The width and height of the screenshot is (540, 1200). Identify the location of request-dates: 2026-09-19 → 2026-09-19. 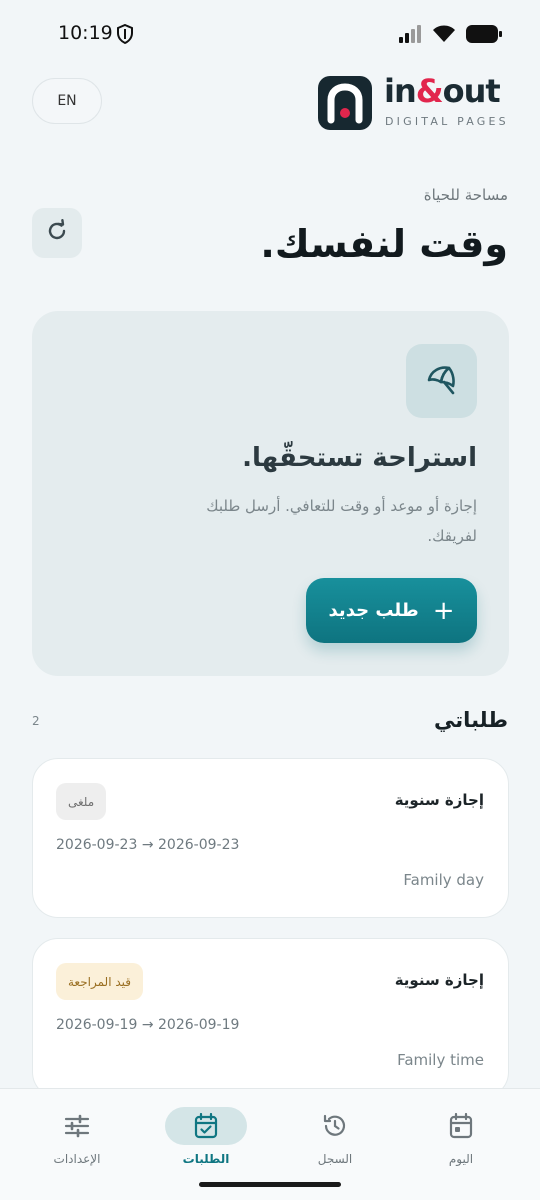
(147, 1025).